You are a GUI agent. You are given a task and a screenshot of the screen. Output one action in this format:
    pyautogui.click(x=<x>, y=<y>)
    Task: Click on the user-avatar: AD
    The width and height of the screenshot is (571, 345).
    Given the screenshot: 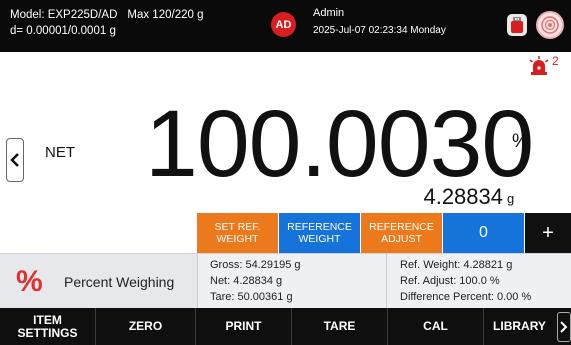 What is the action you would take?
    pyautogui.click(x=283, y=24)
    